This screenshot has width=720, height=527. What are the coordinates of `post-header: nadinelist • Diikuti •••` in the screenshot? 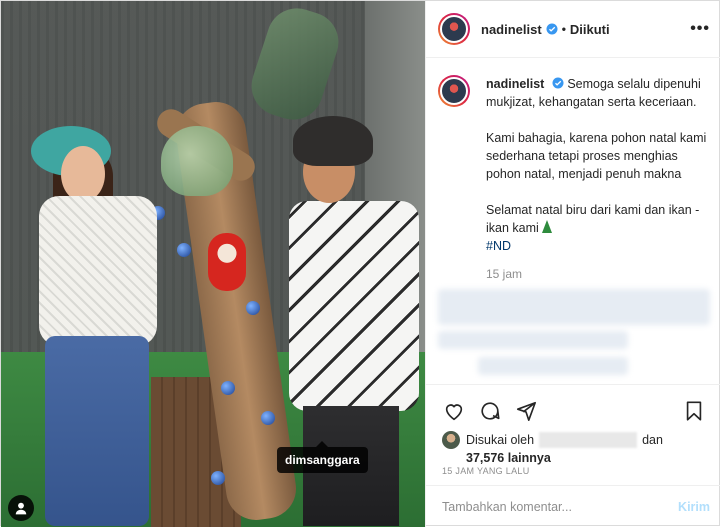 It's located at (573, 29).